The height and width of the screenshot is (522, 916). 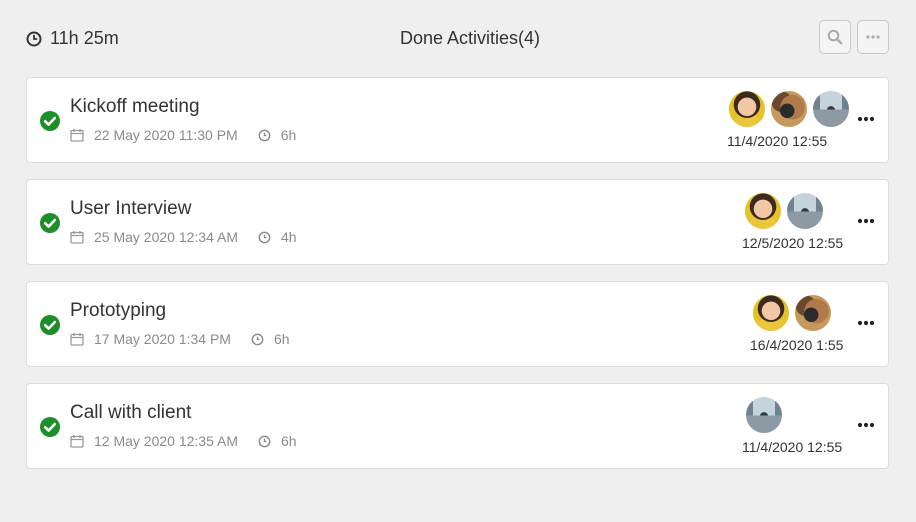 What do you see at coordinates (289, 237) in the screenshot?
I see `activity-duration: 4h` at bounding box center [289, 237].